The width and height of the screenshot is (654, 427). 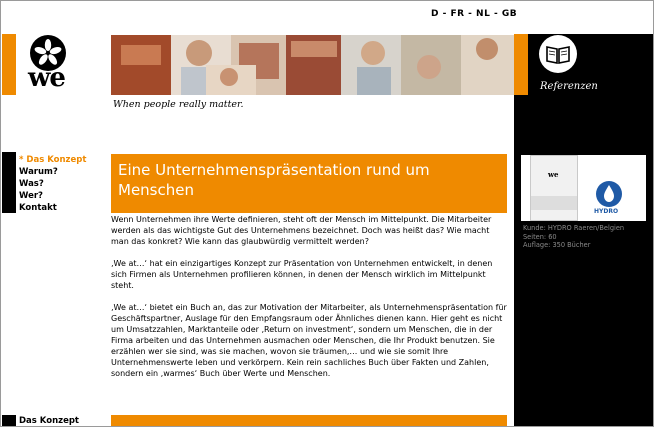 What do you see at coordinates (9, 182) in the screenshot?
I see `nav-marker-bar` at bounding box center [9, 182].